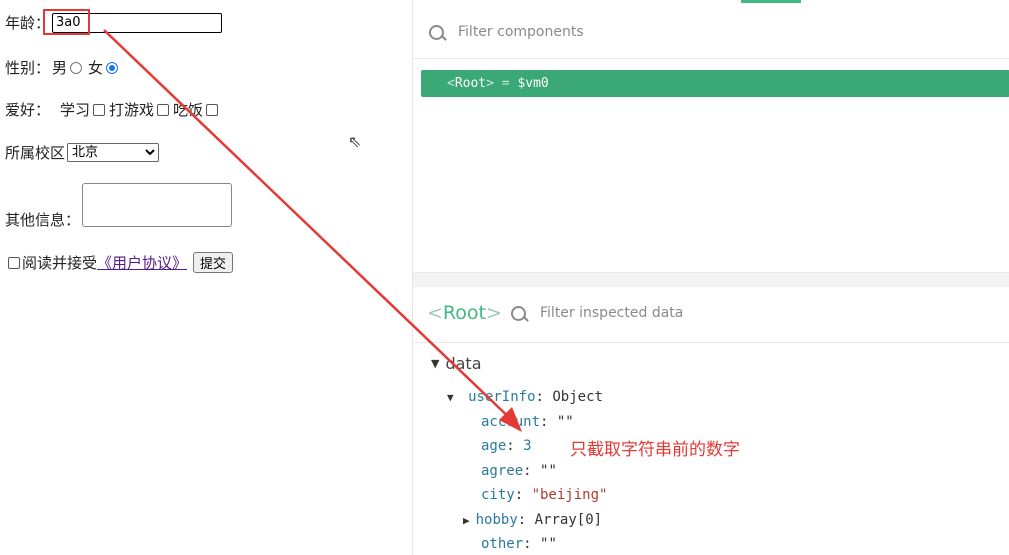 The image size is (1009, 555). I want to click on prop-row-agree: agree: "", so click(519, 471).